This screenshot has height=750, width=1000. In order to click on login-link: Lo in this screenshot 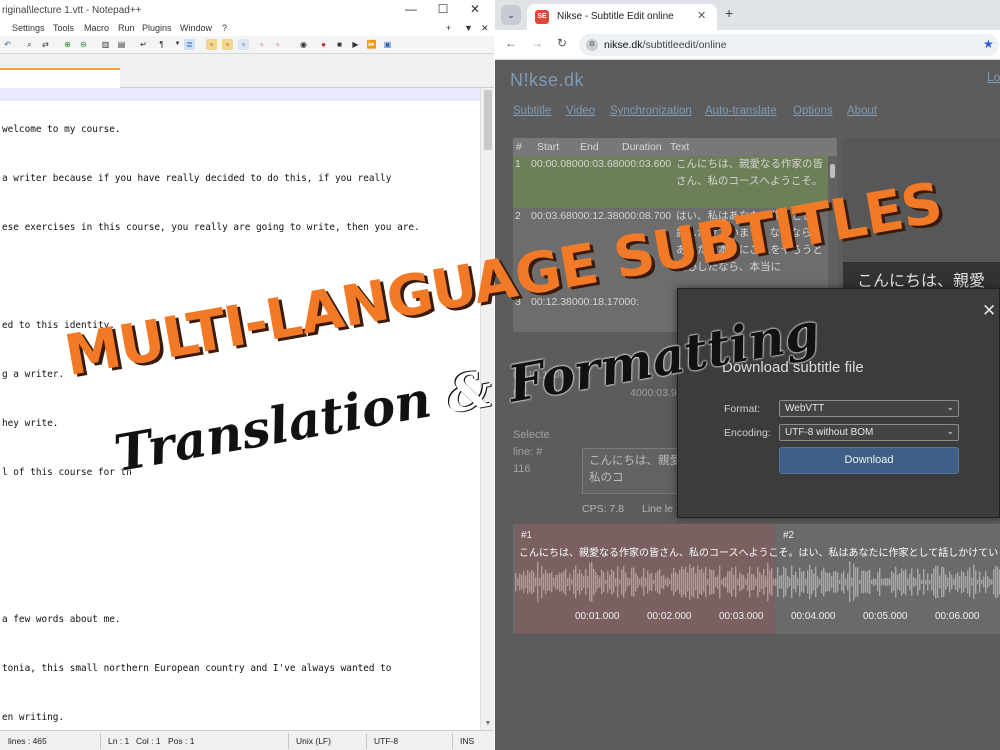, I will do `click(993, 77)`.